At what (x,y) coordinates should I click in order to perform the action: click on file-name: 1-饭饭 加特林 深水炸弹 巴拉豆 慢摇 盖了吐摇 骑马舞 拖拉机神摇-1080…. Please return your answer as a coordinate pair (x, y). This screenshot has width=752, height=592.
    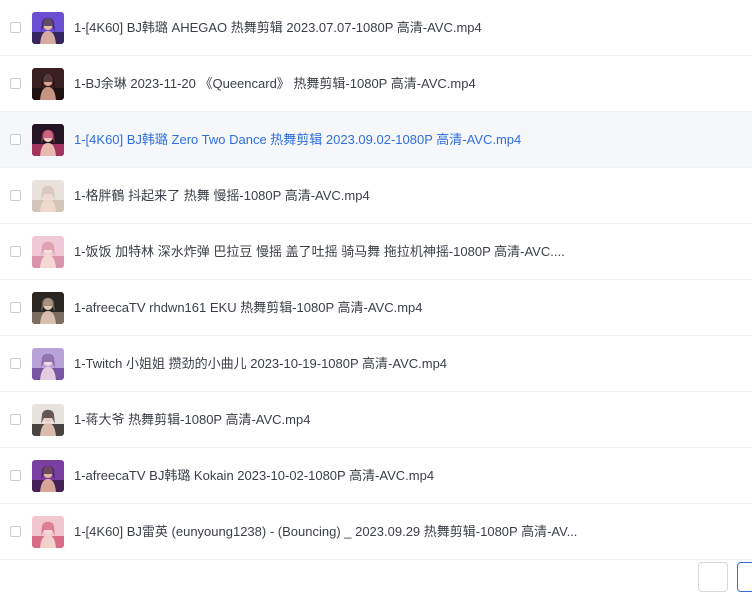
    Looking at the image, I should click on (319, 252).